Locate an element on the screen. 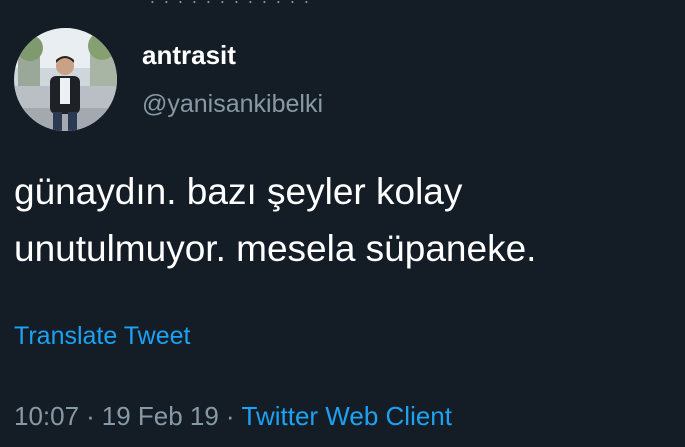 The image size is (685, 447). translate-tweet-link: Translate Tweet is located at coordinates (102, 336).